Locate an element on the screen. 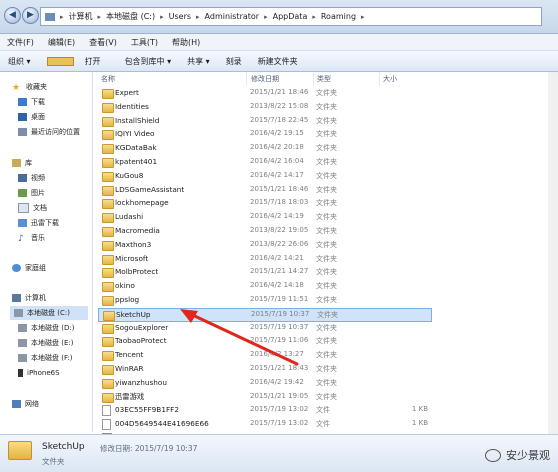 This screenshot has height=472, width=558. details-kind: 文件夹 is located at coordinates (53, 461).